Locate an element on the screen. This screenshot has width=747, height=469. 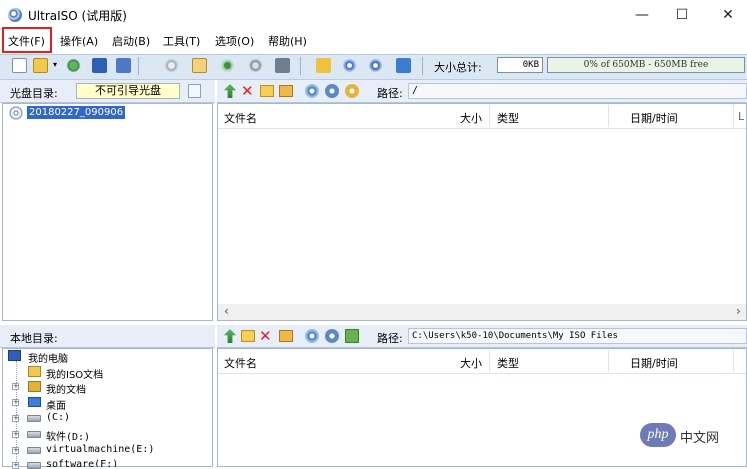
disc-root-icon is located at coordinates (16, 114).